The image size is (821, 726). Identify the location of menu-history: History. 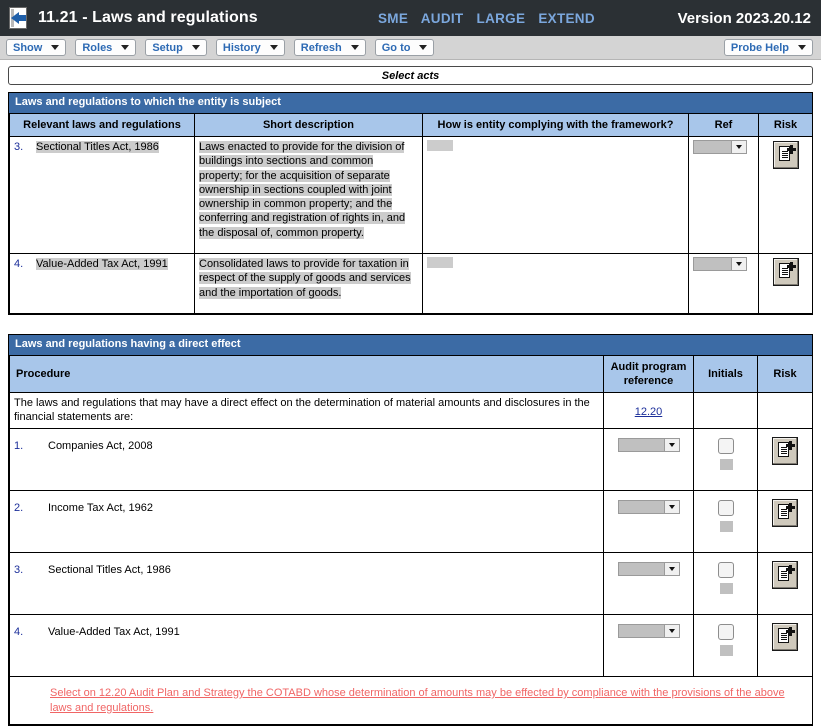
(250, 47).